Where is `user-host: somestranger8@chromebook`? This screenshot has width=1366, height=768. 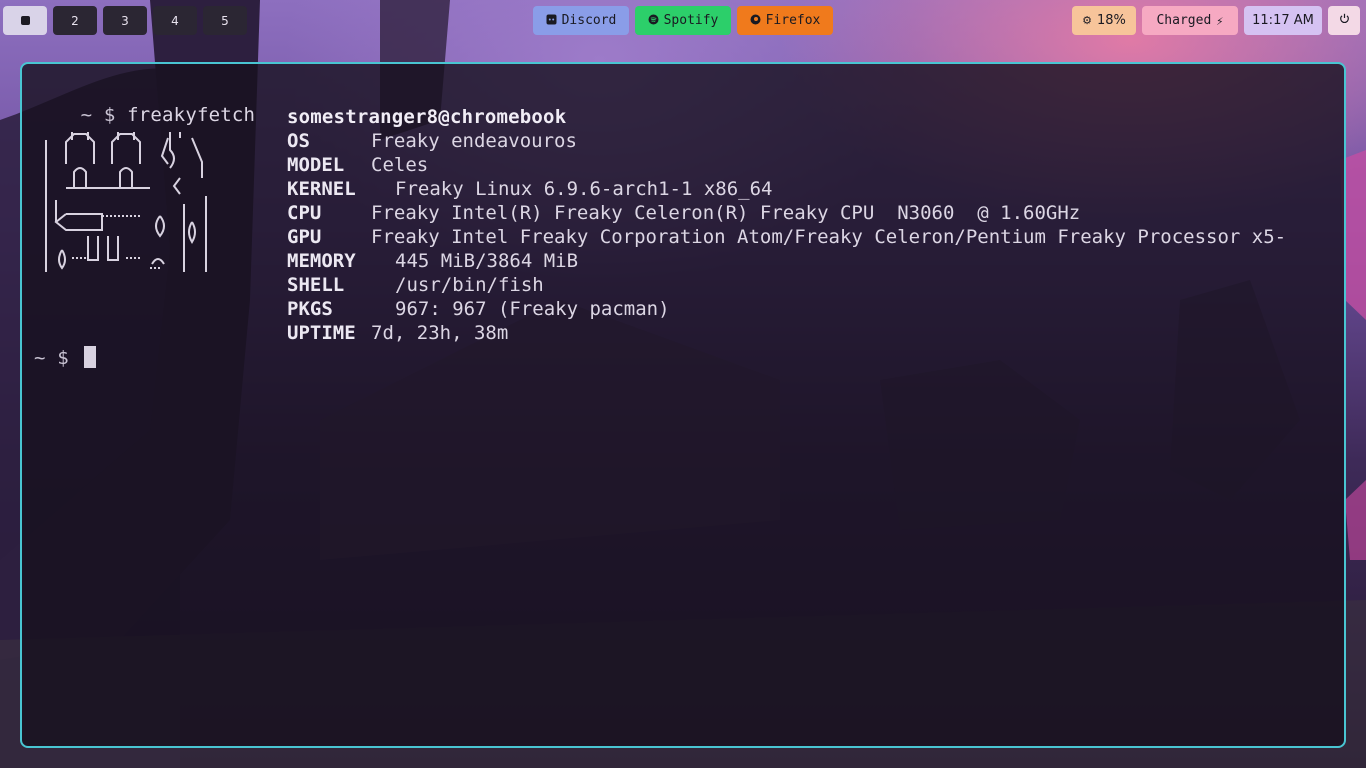 user-host: somestranger8@chromebook is located at coordinates (427, 117).